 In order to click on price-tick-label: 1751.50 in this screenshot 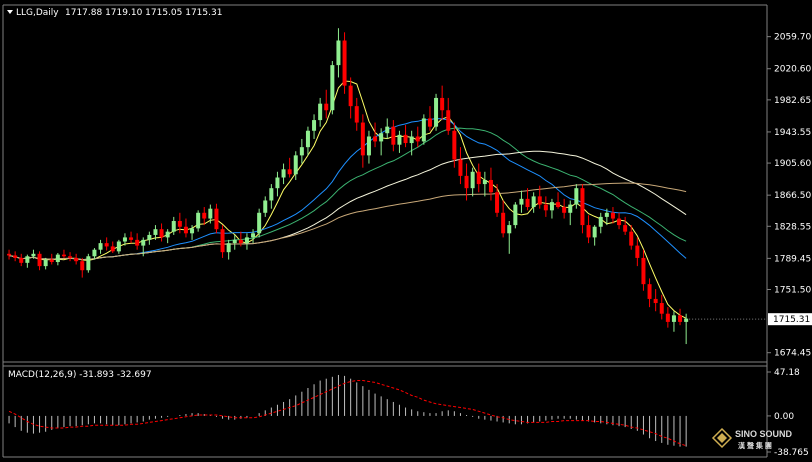, I will do `click(792, 290)`.